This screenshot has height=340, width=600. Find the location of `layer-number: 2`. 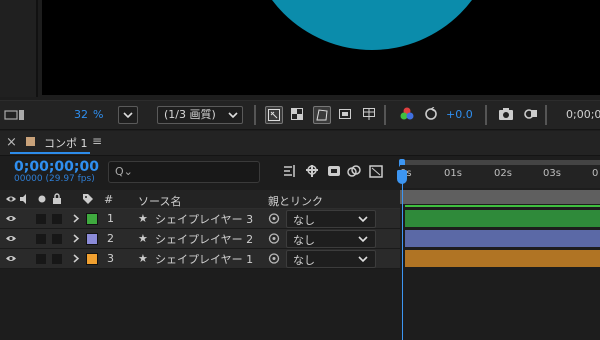

layer-number: 2 is located at coordinates (110, 238).